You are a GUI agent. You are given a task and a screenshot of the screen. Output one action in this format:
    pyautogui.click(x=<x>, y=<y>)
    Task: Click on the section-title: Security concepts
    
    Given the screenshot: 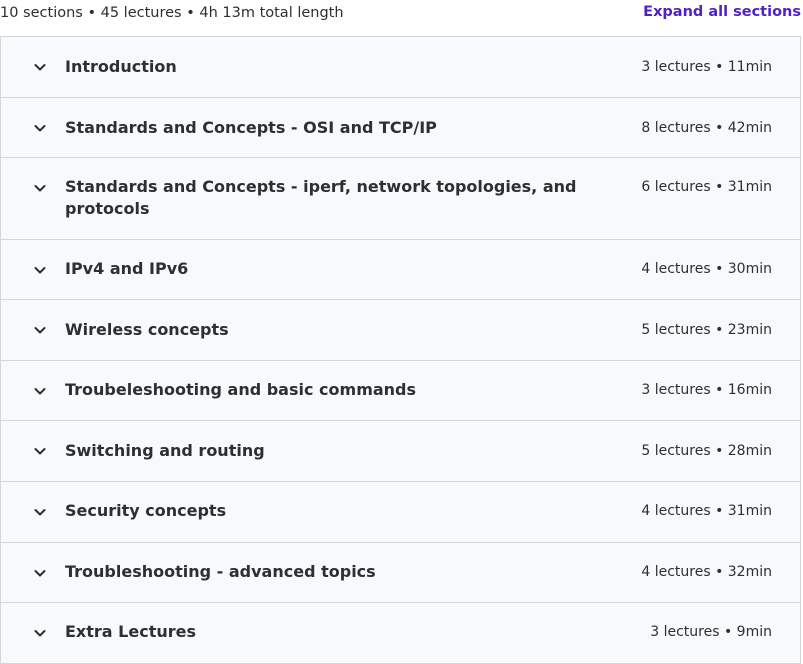 What is the action you would take?
    pyautogui.click(x=146, y=510)
    